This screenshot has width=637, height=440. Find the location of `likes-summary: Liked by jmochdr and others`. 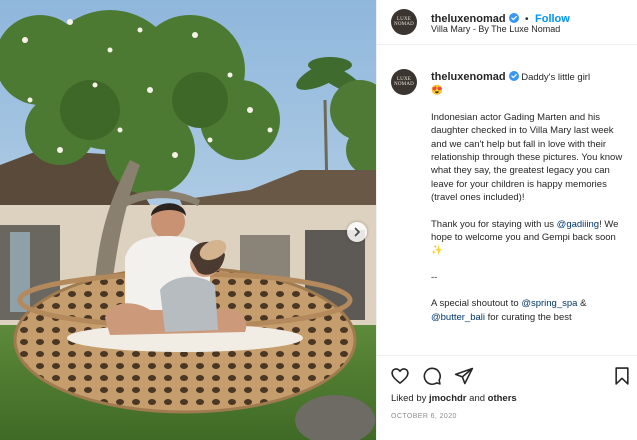

likes-summary: Liked by jmochdr and others is located at coordinates (454, 398).